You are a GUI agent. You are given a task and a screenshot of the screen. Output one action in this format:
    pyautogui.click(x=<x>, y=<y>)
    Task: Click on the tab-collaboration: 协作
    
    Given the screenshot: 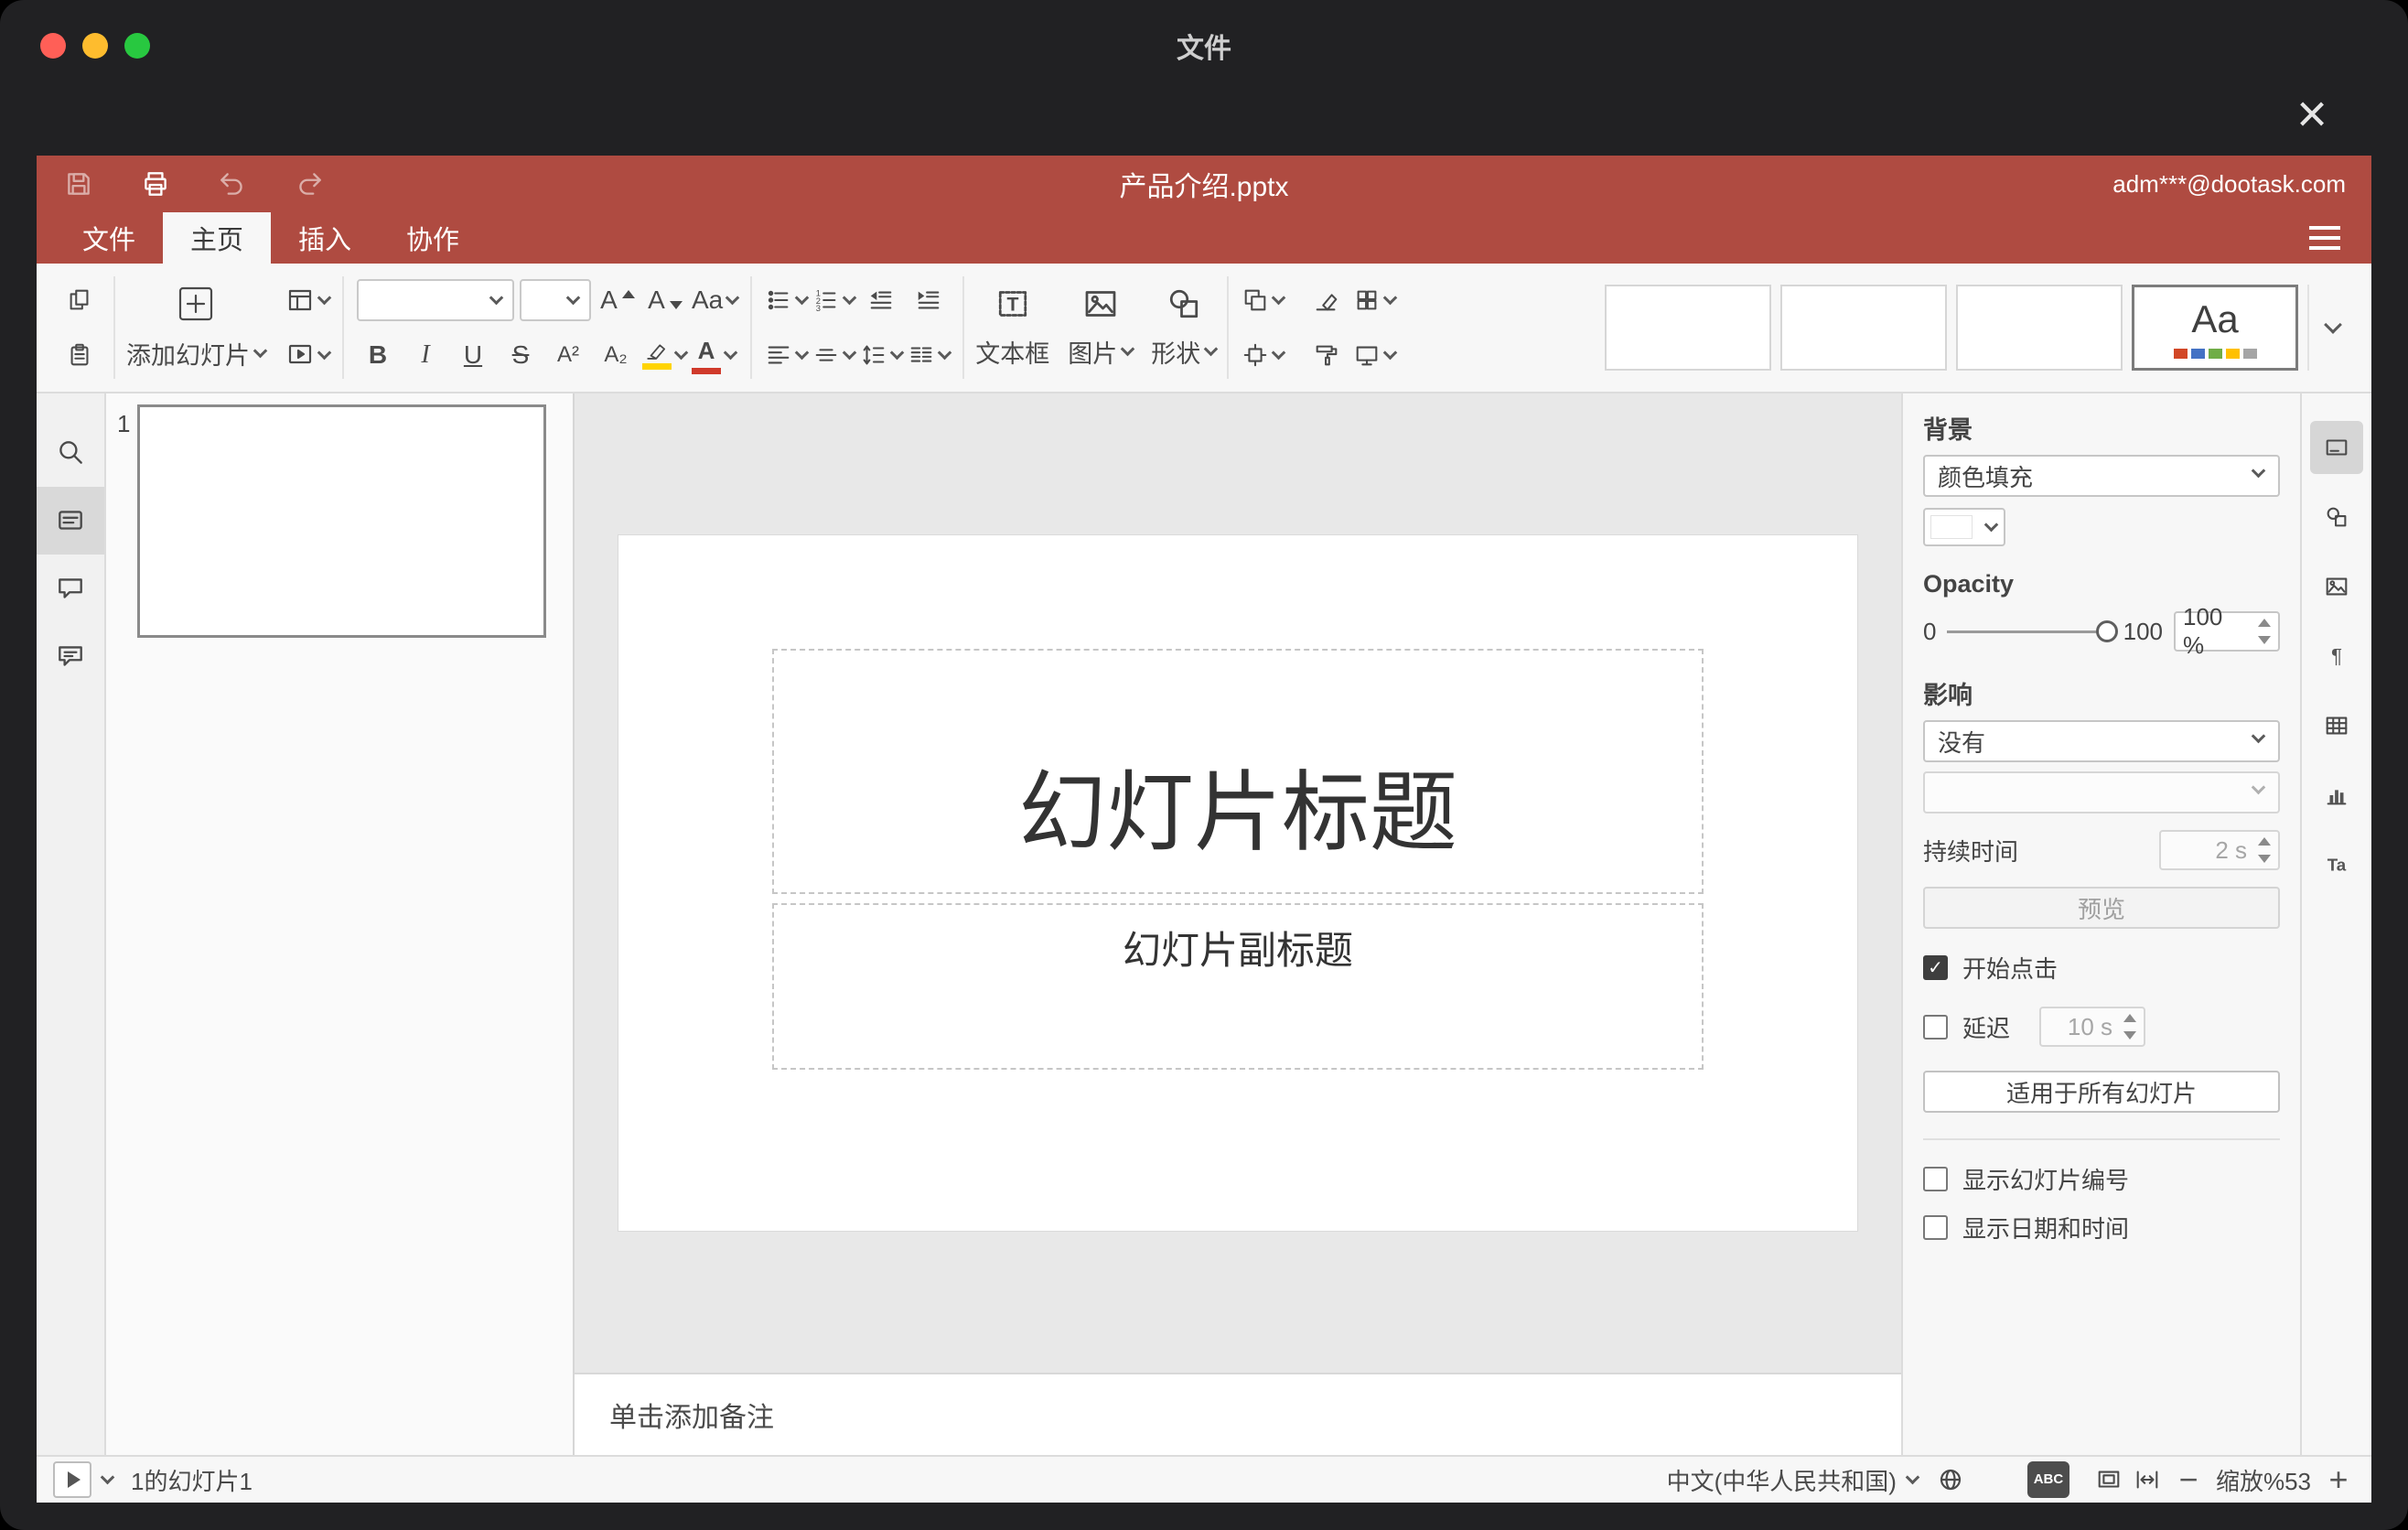 What is the action you would take?
    pyautogui.click(x=433, y=238)
    